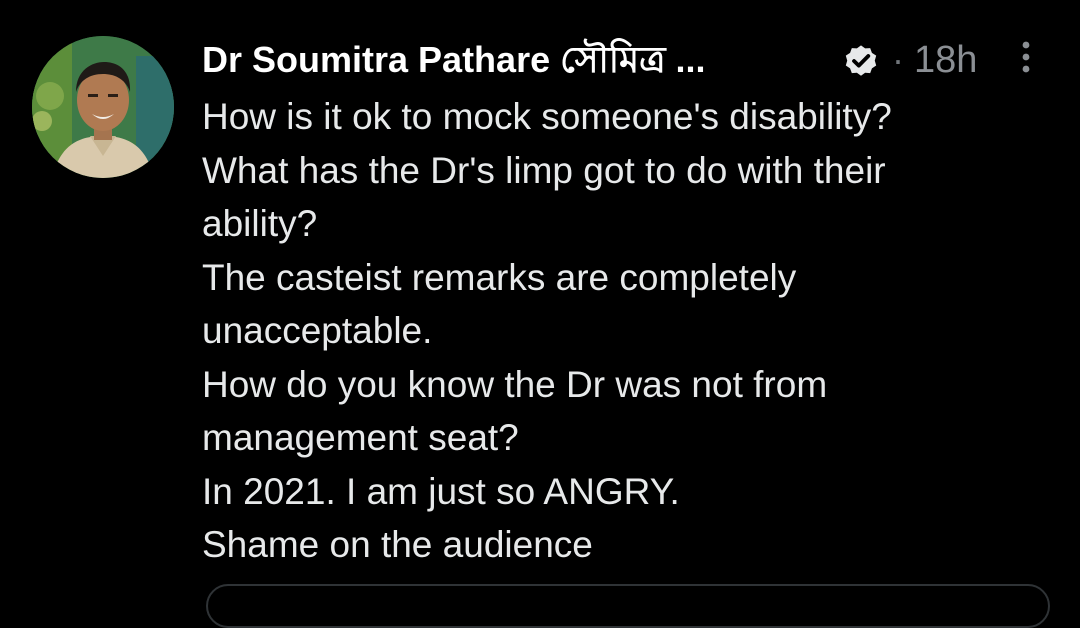 The image size is (1080, 628). What do you see at coordinates (317, 330) in the screenshot?
I see `tweet-text-line: unacceptable.` at bounding box center [317, 330].